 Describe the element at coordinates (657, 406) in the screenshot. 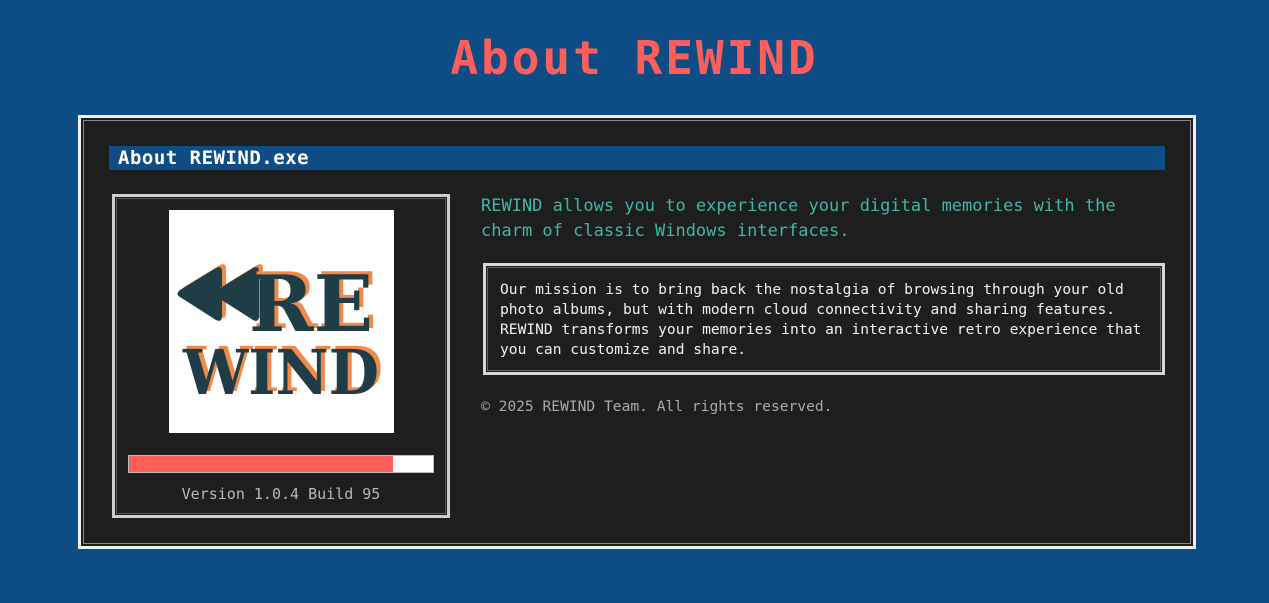

I see `copyright-text: © 2025 REWIND Team. All rights reserved.` at that location.